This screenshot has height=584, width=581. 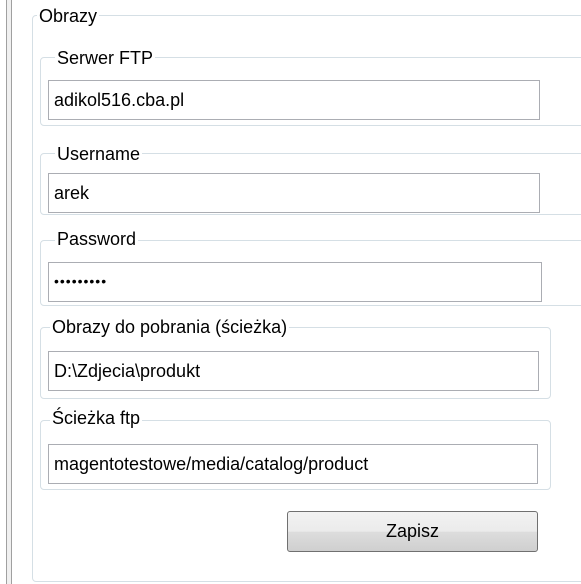 What do you see at coordinates (412, 531) in the screenshot?
I see `save-button: Zapisz` at bounding box center [412, 531].